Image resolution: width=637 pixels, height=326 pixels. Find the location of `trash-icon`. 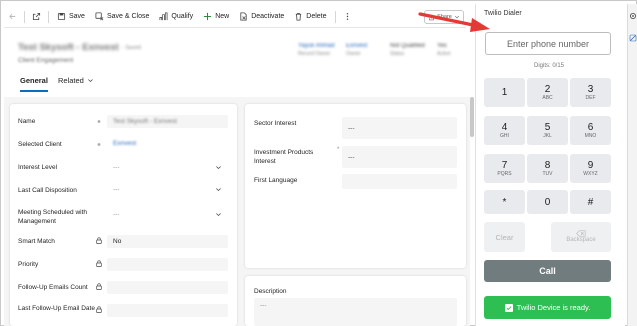

trash-icon is located at coordinates (299, 16).